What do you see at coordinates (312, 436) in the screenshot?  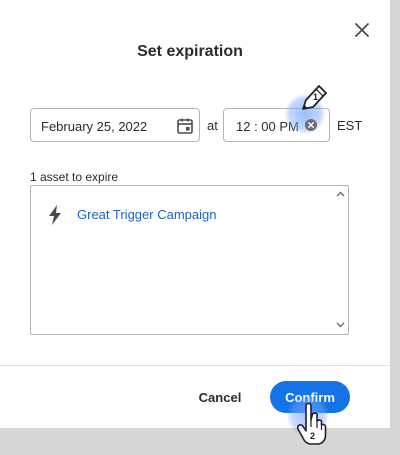 I see `step-2-badge: 2` at bounding box center [312, 436].